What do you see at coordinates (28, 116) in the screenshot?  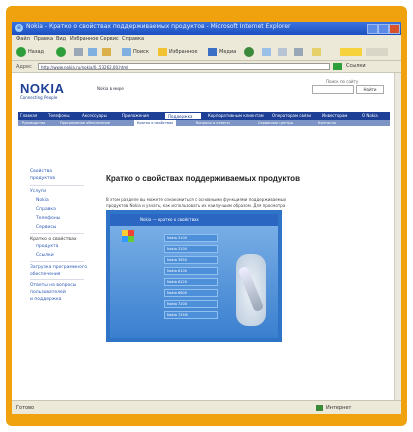 I see `nav-home: Главная` at bounding box center [28, 116].